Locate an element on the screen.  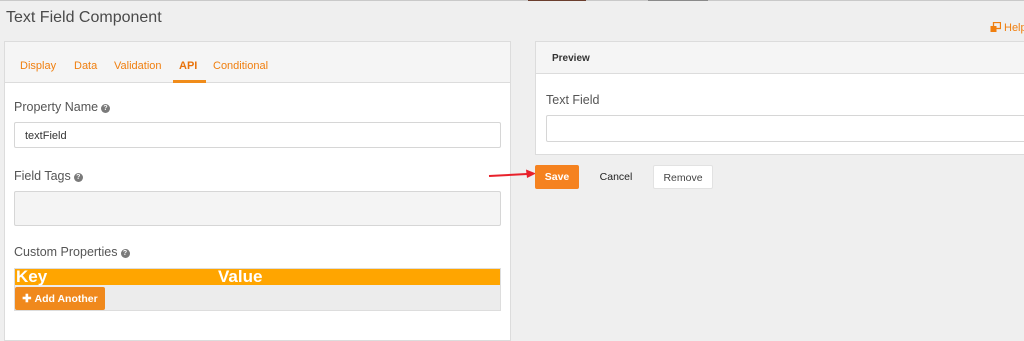
preview-header: Preview is located at coordinates (780, 58).